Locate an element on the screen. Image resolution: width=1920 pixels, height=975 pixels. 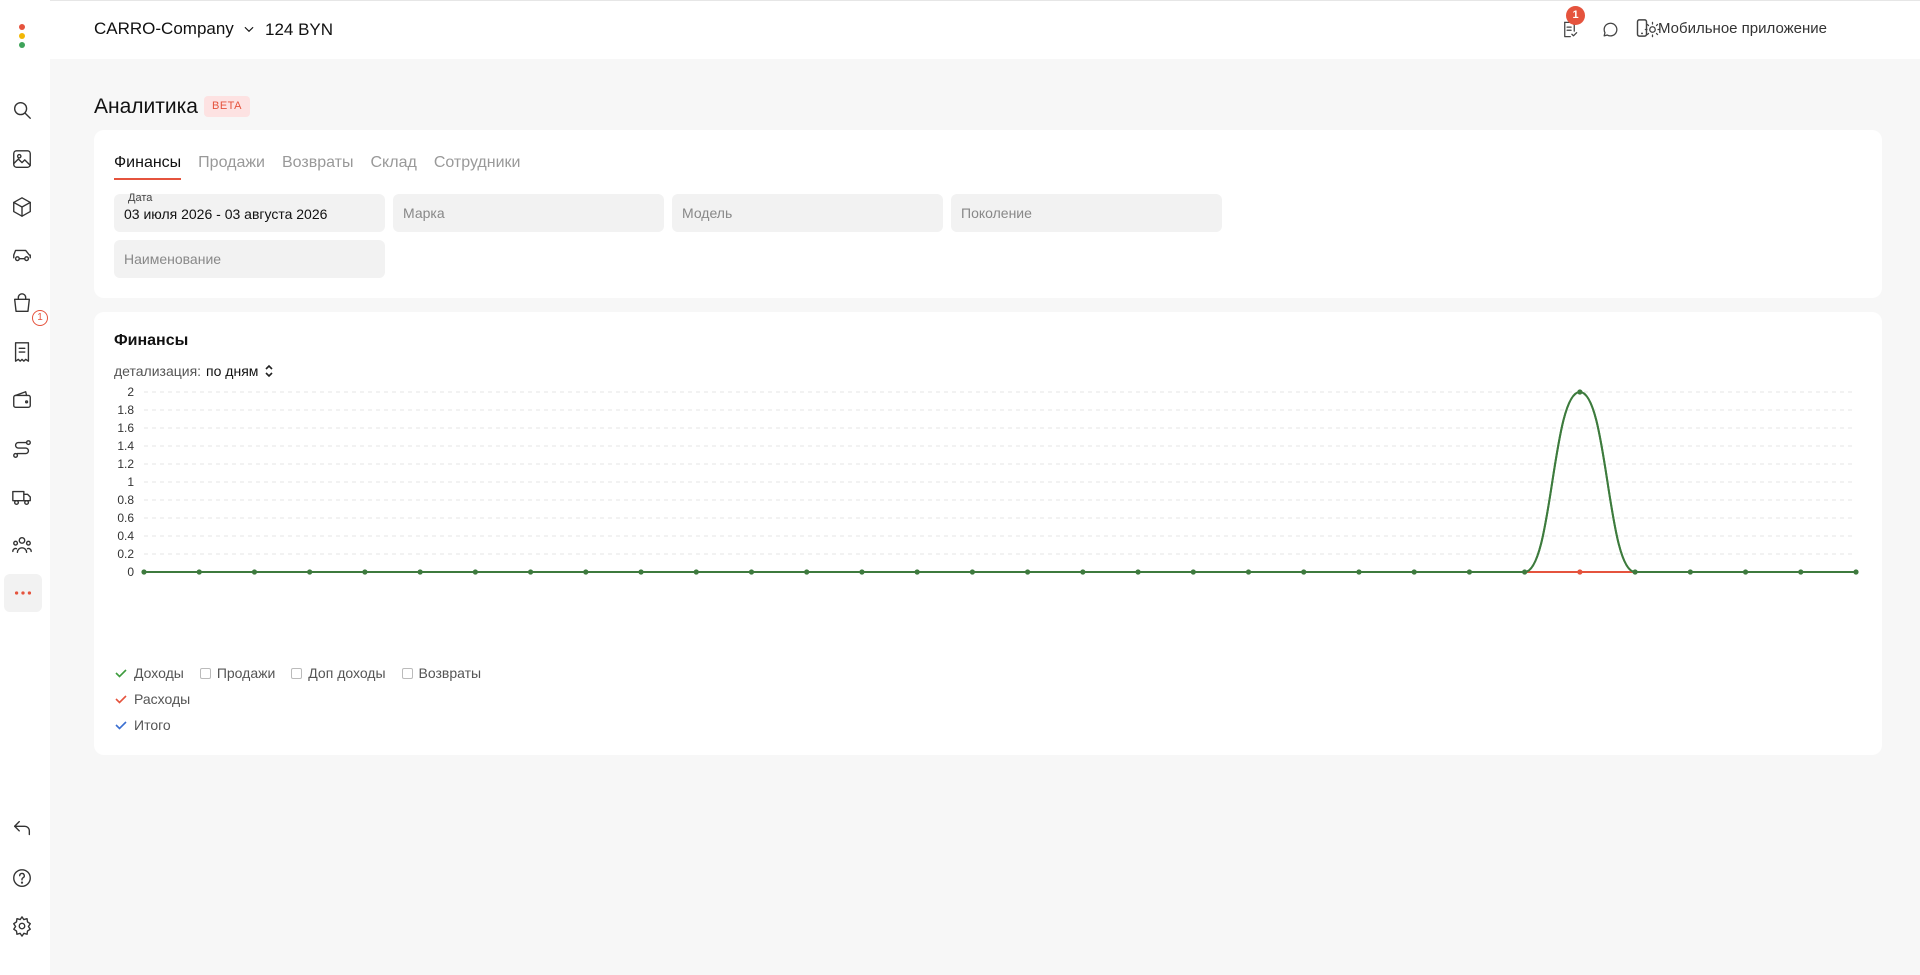
legend-expenses: Расходы is located at coordinates (152, 699).